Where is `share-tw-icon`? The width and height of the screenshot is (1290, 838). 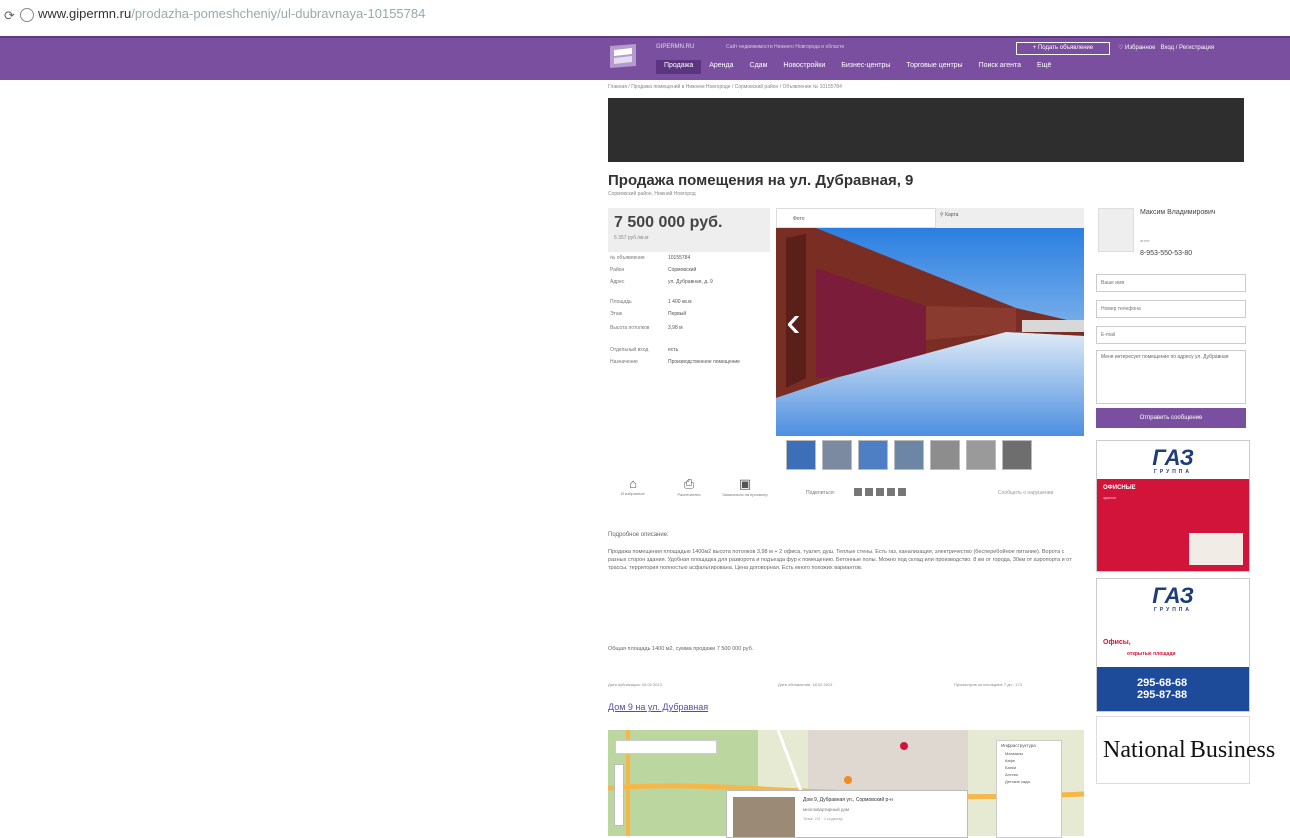
share-tw-icon is located at coordinates (880, 492).